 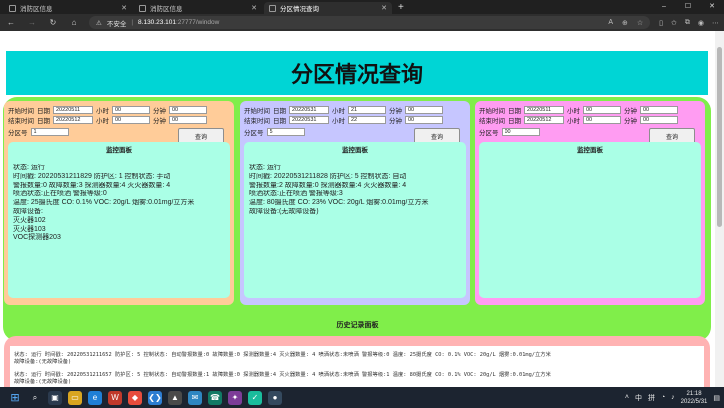 I want to click on clock: 21:18 2022/5/31, so click(x=694, y=398).